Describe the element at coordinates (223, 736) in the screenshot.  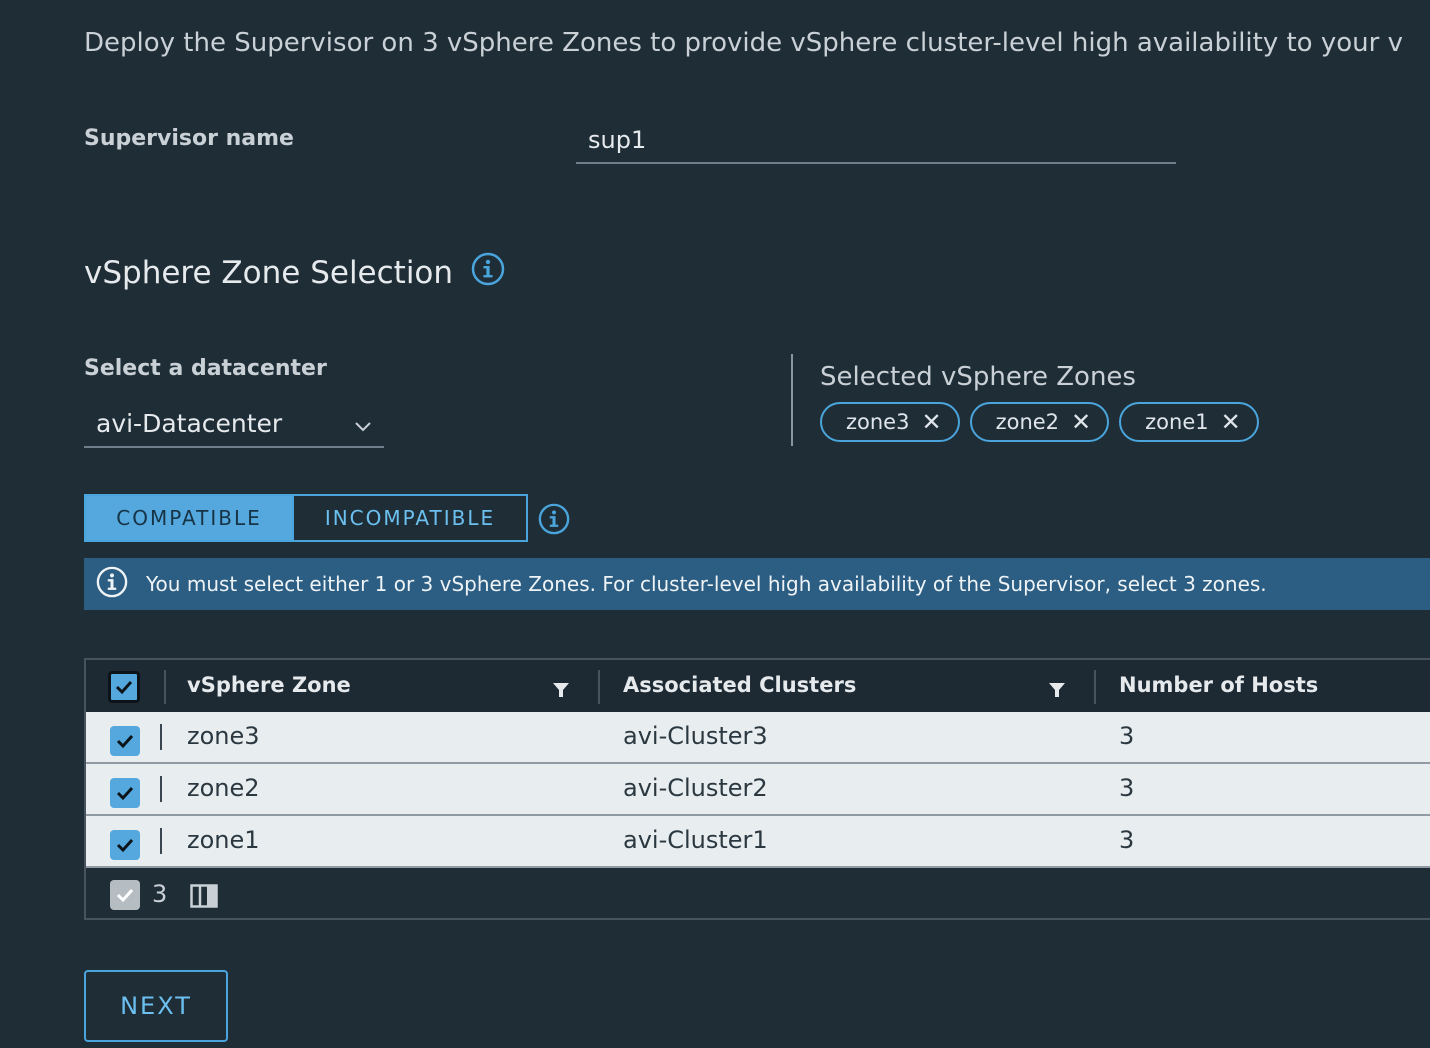
I see `cell-zone: zone3` at that location.